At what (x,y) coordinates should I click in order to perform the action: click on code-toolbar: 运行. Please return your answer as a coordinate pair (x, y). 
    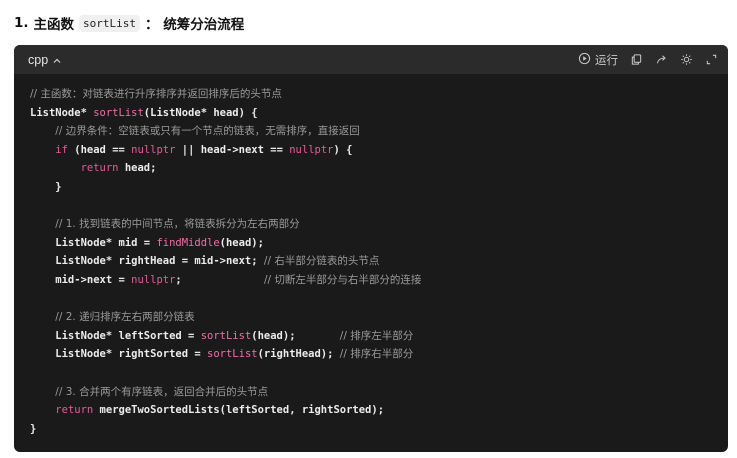
    Looking at the image, I should click on (648, 60).